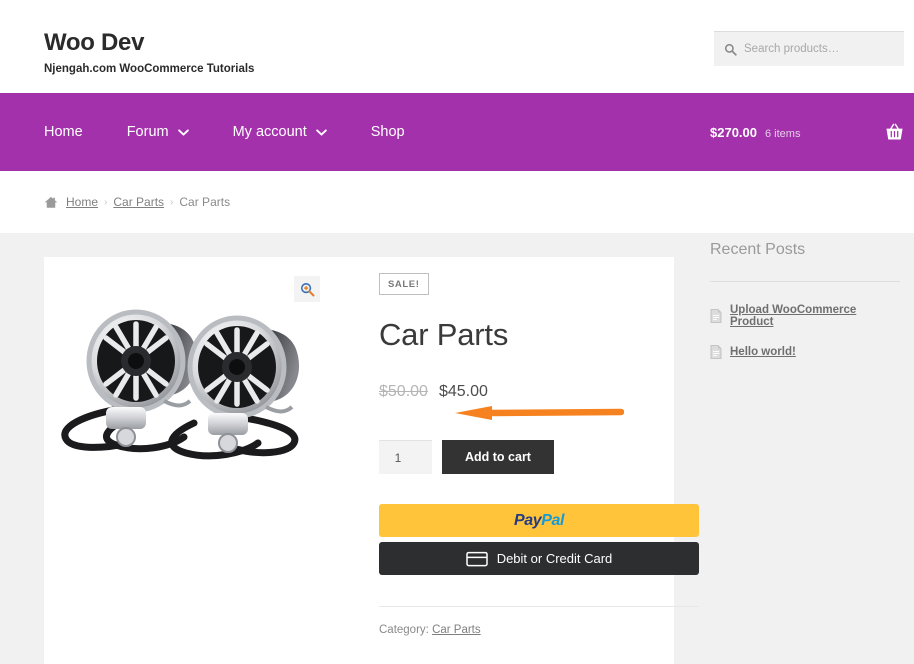 The width and height of the screenshot is (914, 664). What do you see at coordinates (783, 133) in the screenshot?
I see `cart-item-count: 6 items` at bounding box center [783, 133].